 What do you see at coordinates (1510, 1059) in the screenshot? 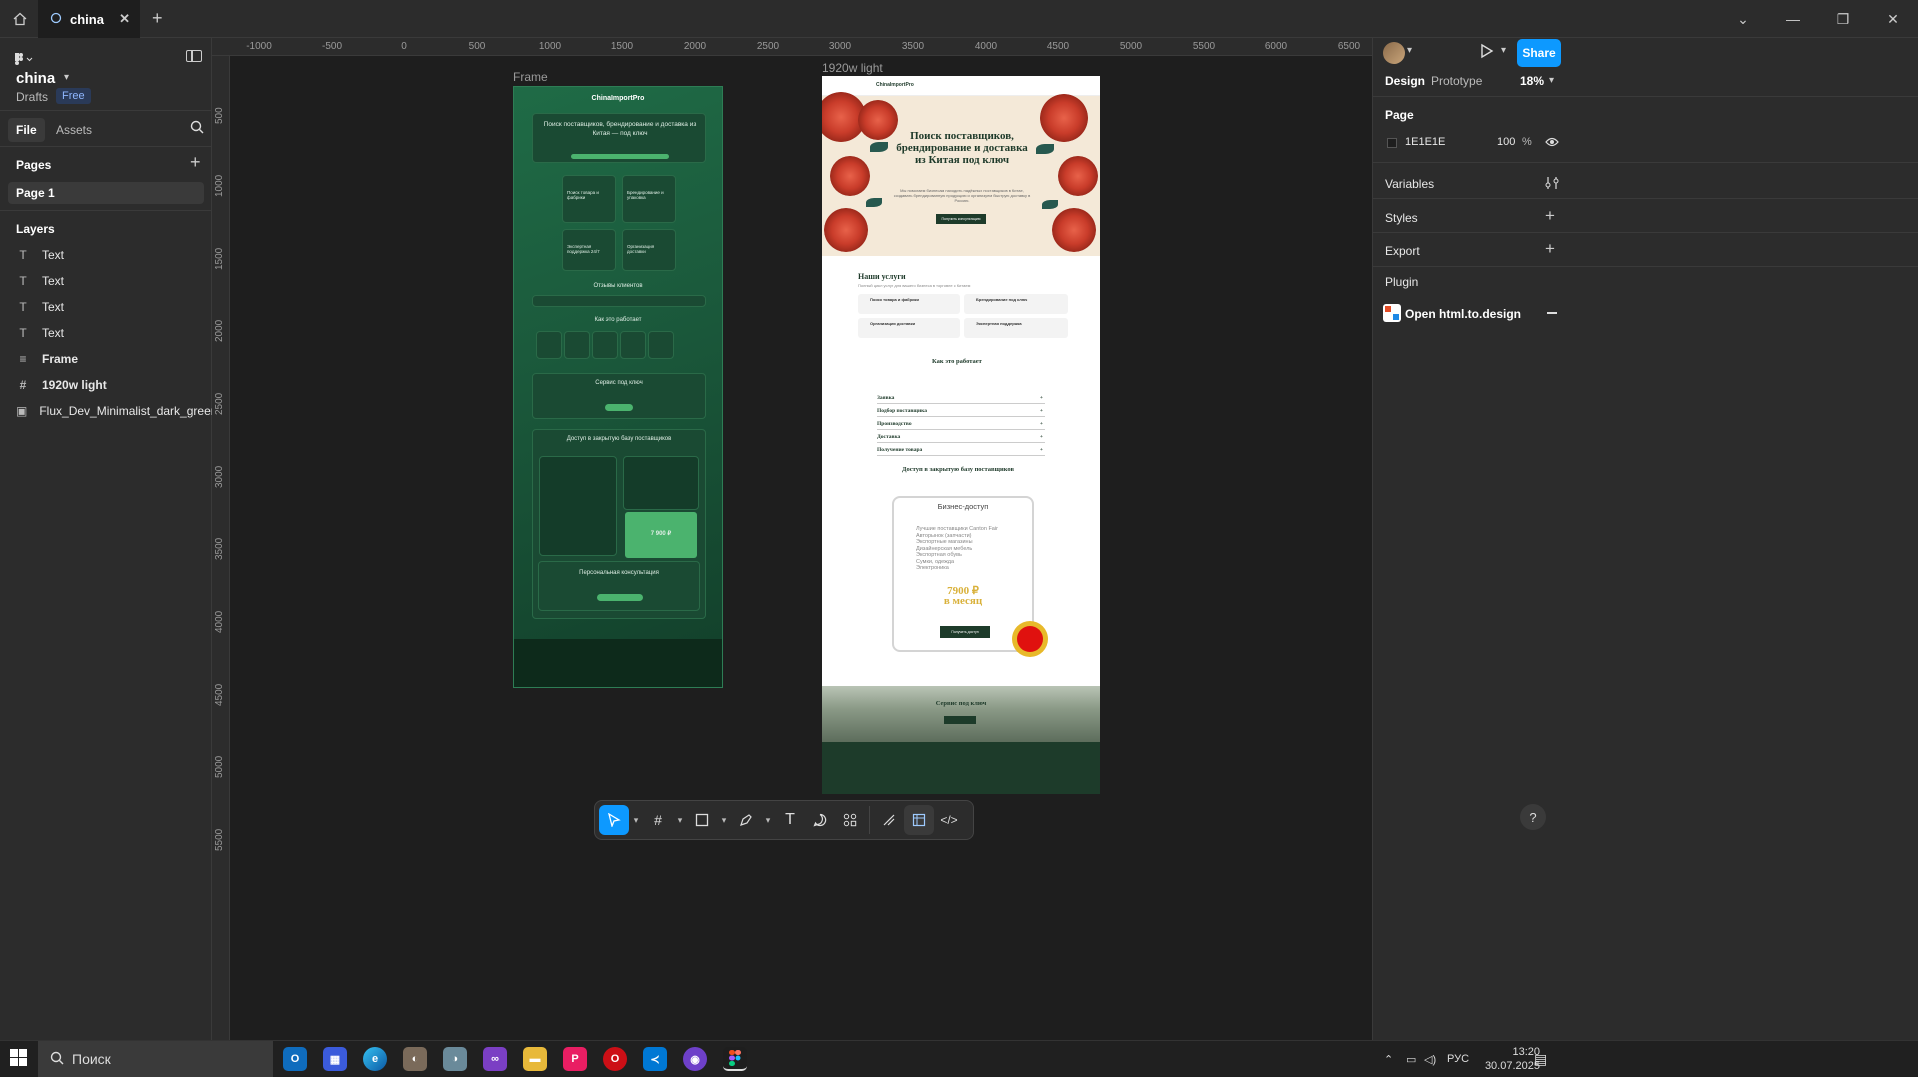
I see `clock: 13:20 30.07.2025` at bounding box center [1510, 1059].